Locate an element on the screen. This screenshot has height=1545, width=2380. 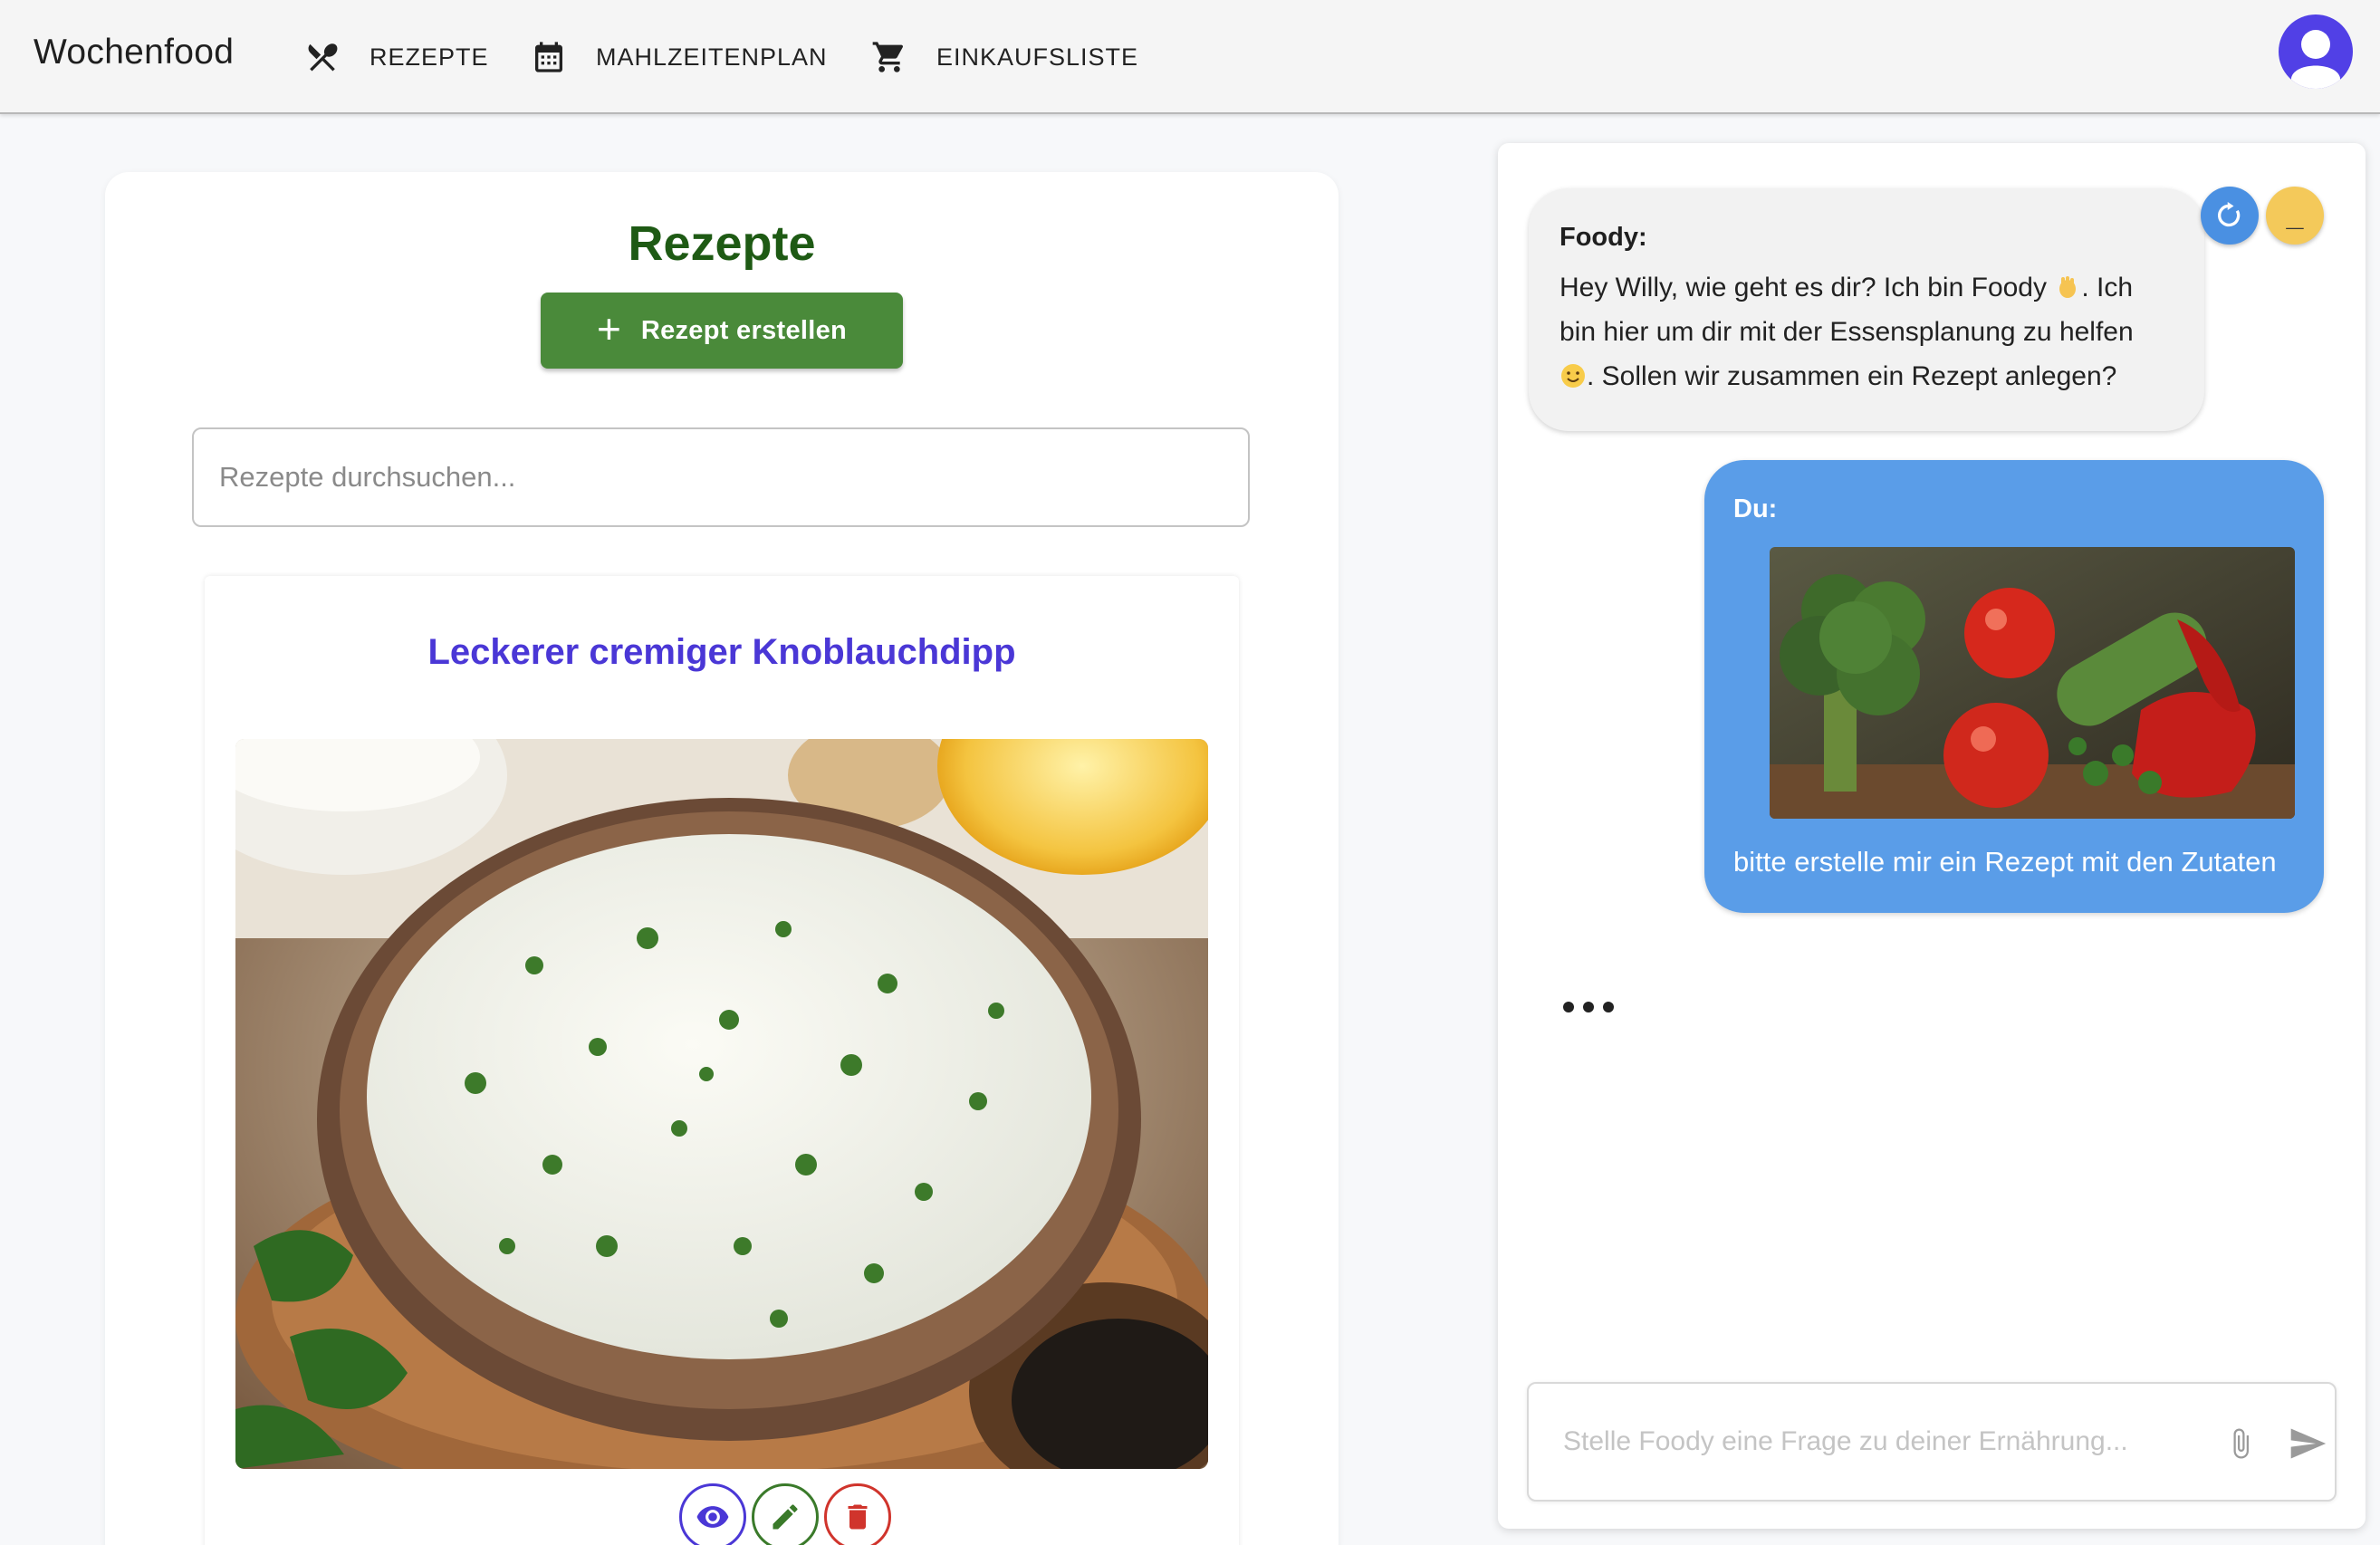
nav-label-meal-plan: MAHLZEITENPLAN is located at coordinates (712, 57).